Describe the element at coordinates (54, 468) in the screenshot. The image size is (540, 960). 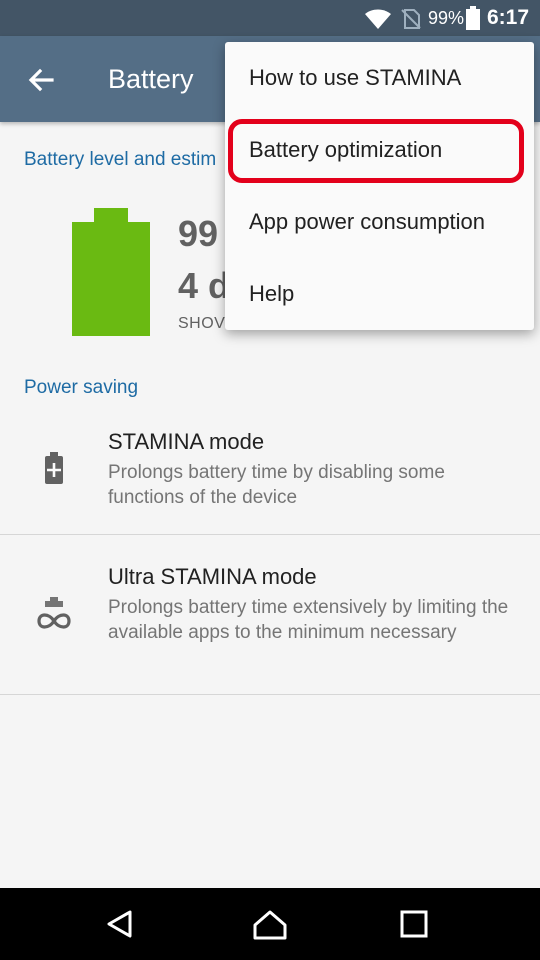
I see `battery-plus-icon` at that location.